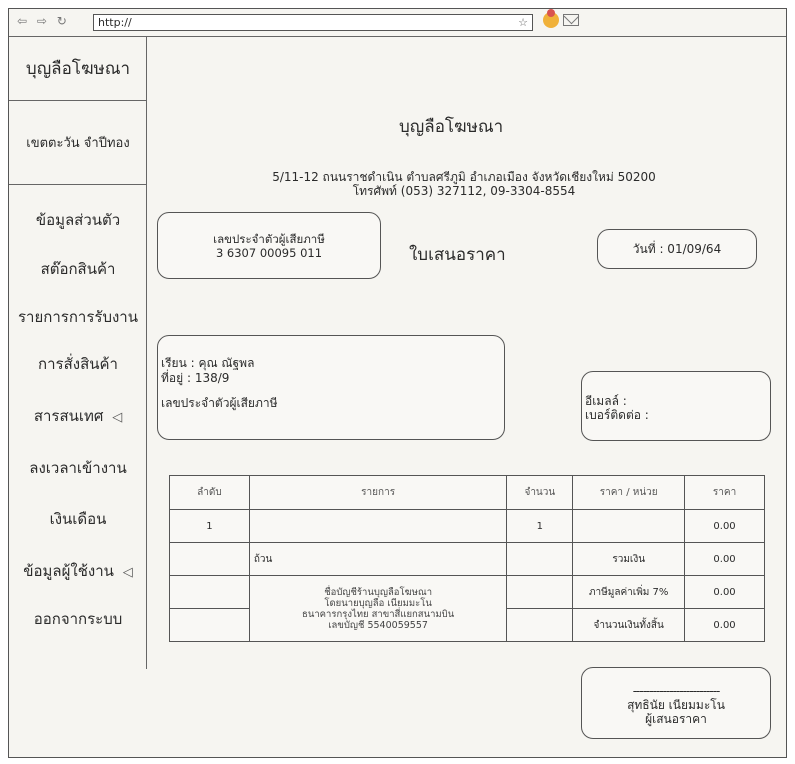  Describe the element at coordinates (63, 21) in the screenshot. I see `reload-icon: ↻` at that location.